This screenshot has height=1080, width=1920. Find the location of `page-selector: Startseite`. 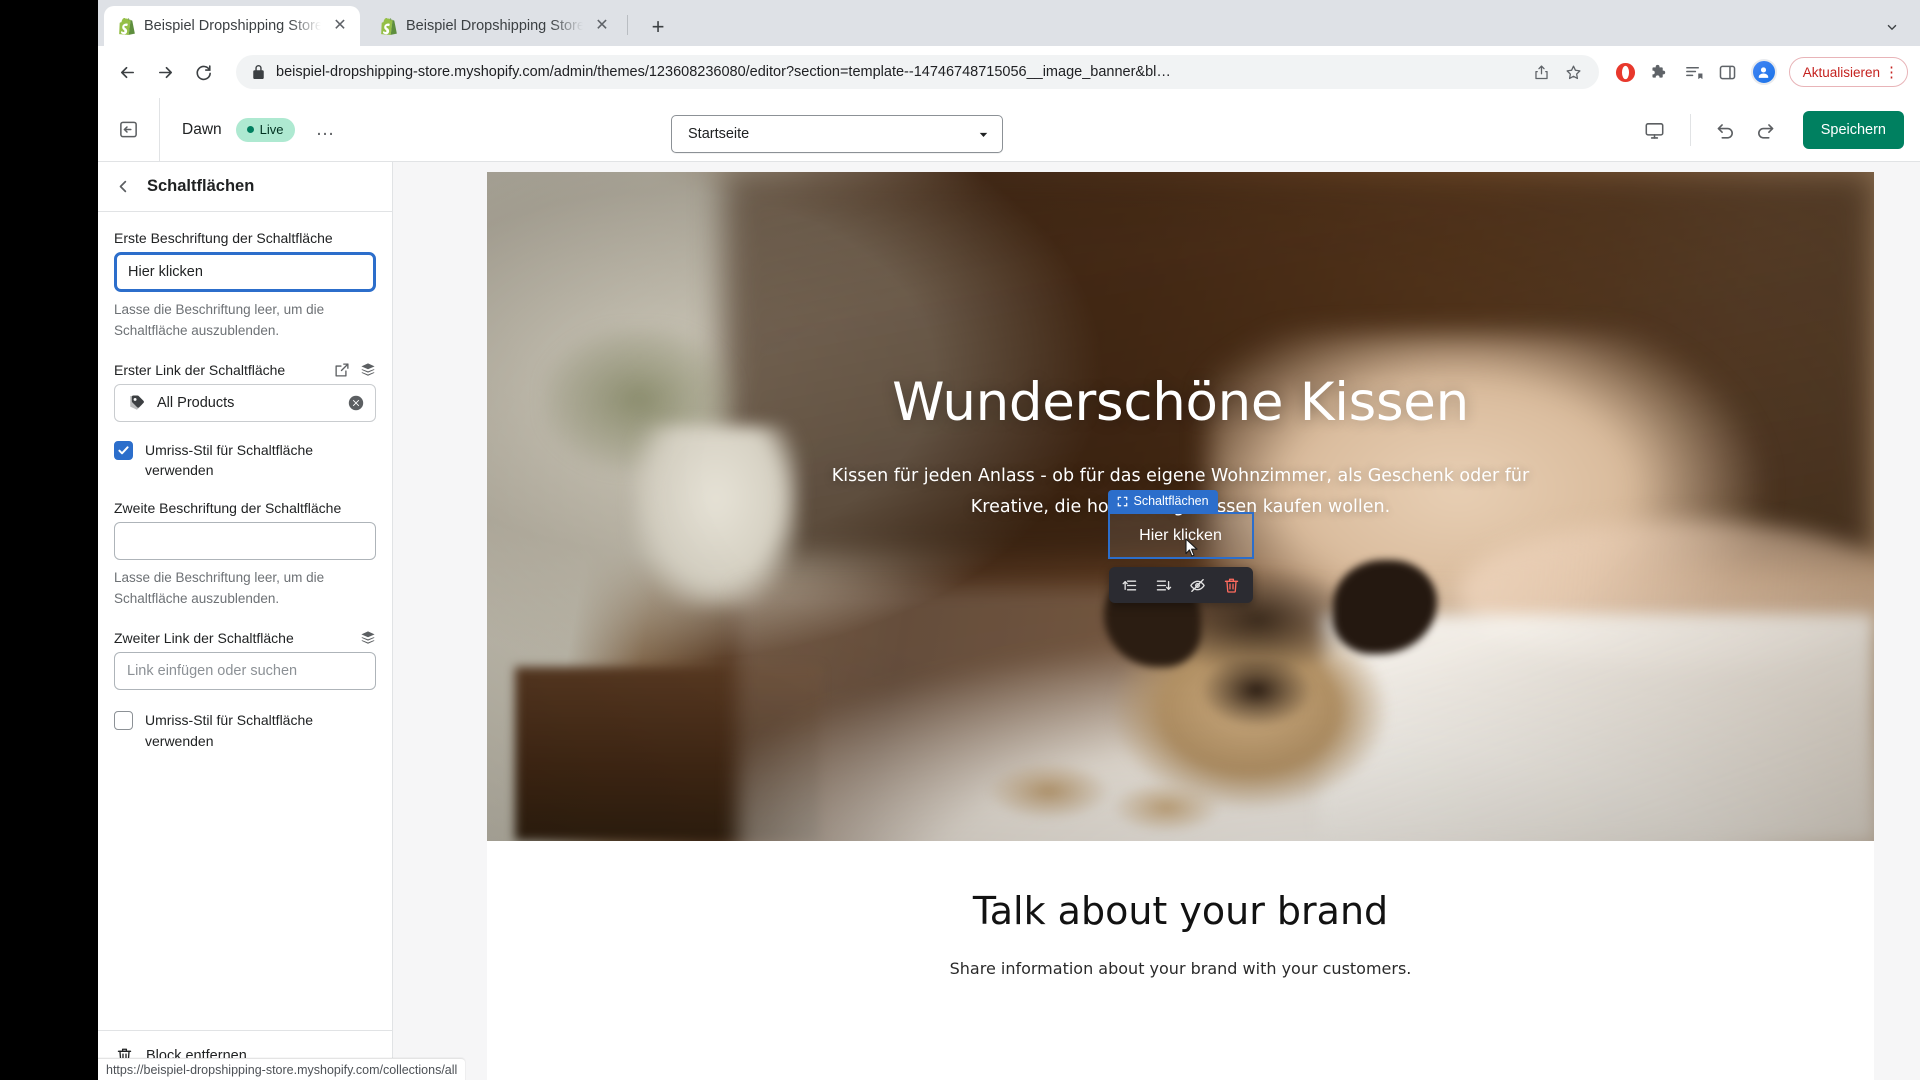

page-selector: Startseite is located at coordinates (837, 134).